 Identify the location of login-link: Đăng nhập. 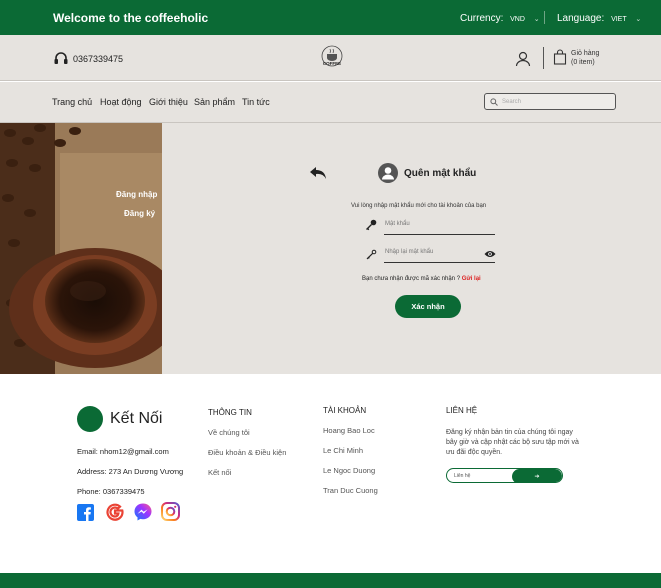
(136, 194).